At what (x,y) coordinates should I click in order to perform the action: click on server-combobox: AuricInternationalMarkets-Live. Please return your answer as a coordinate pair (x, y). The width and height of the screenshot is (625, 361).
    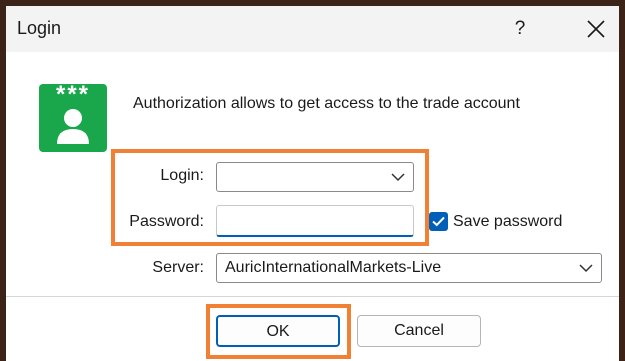
    Looking at the image, I should click on (409, 268).